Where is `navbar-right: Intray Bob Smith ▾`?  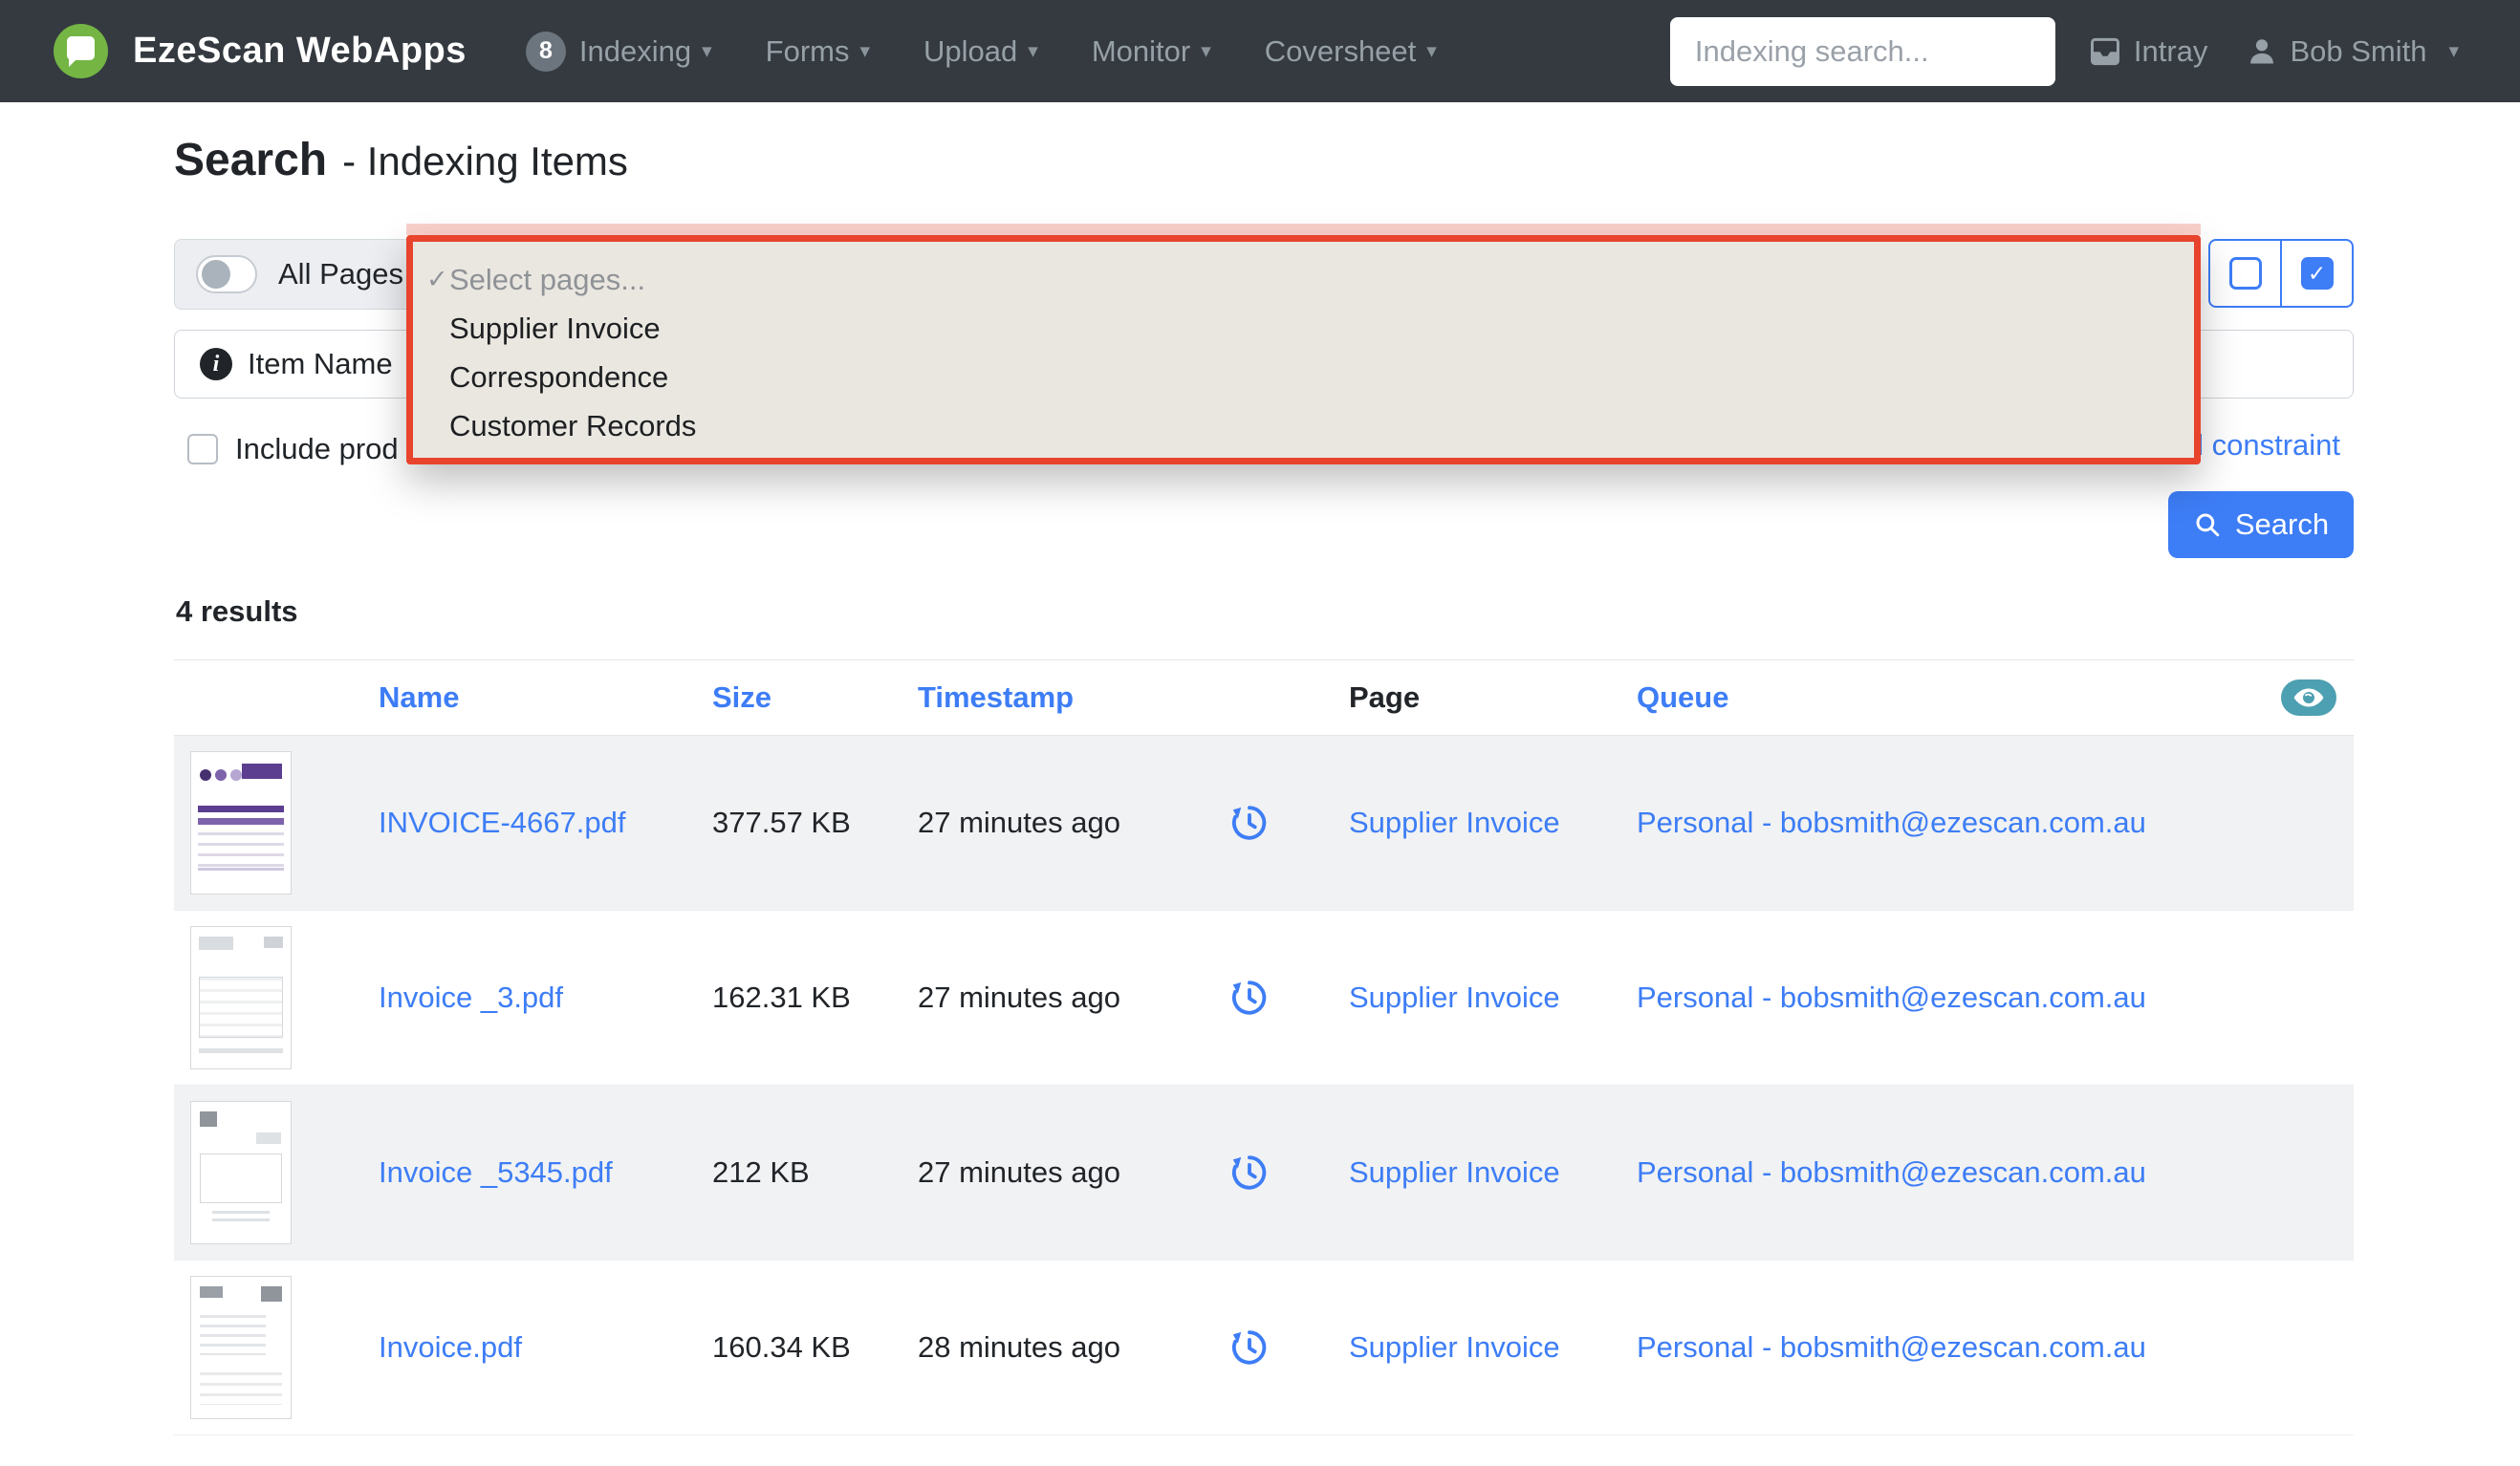 navbar-right: Intray Bob Smith ▾ is located at coordinates (2257, 51).